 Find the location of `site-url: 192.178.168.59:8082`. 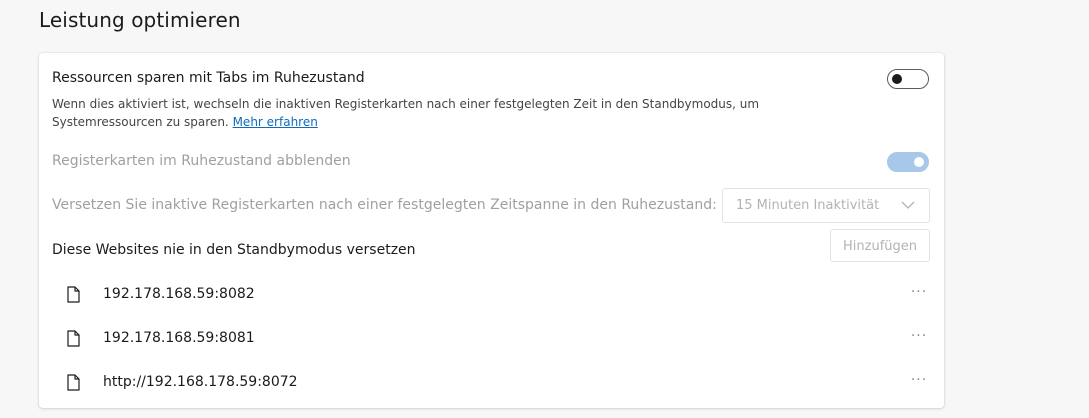

site-url: 192.178.168.59:8082 is located at coordinates (179, 294).